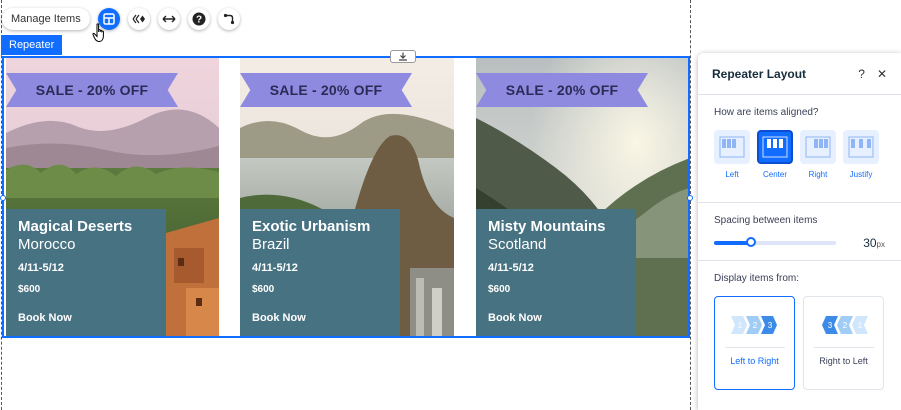 The width and height of the screenshot is (901, 410). Describe the element at coordinates (46, 19) in the screenshot. I see `manage-items-button: Manage Items` at that location.